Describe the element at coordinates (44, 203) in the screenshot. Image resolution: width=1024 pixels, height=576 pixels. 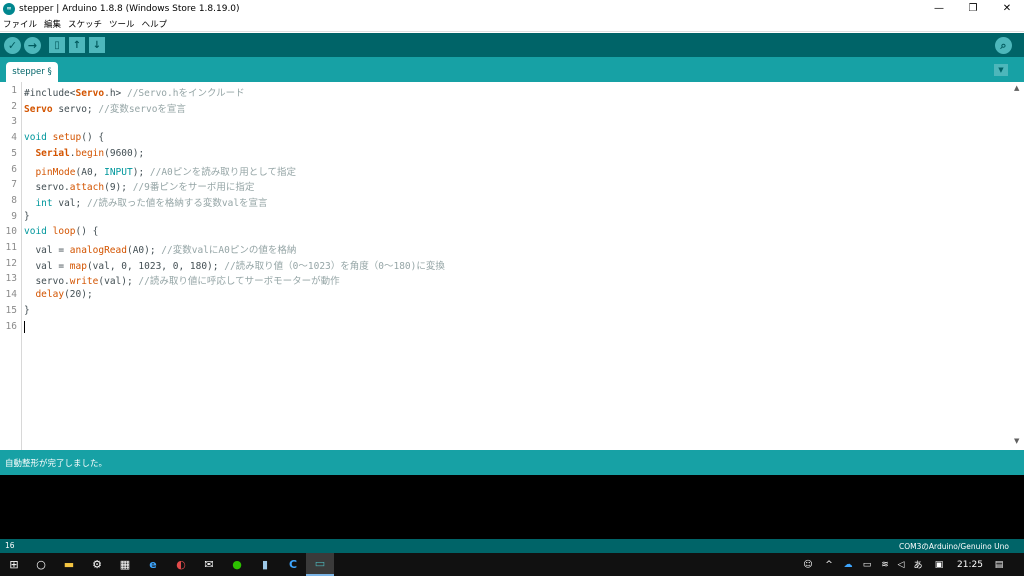
I see `code-token: int` at that location.